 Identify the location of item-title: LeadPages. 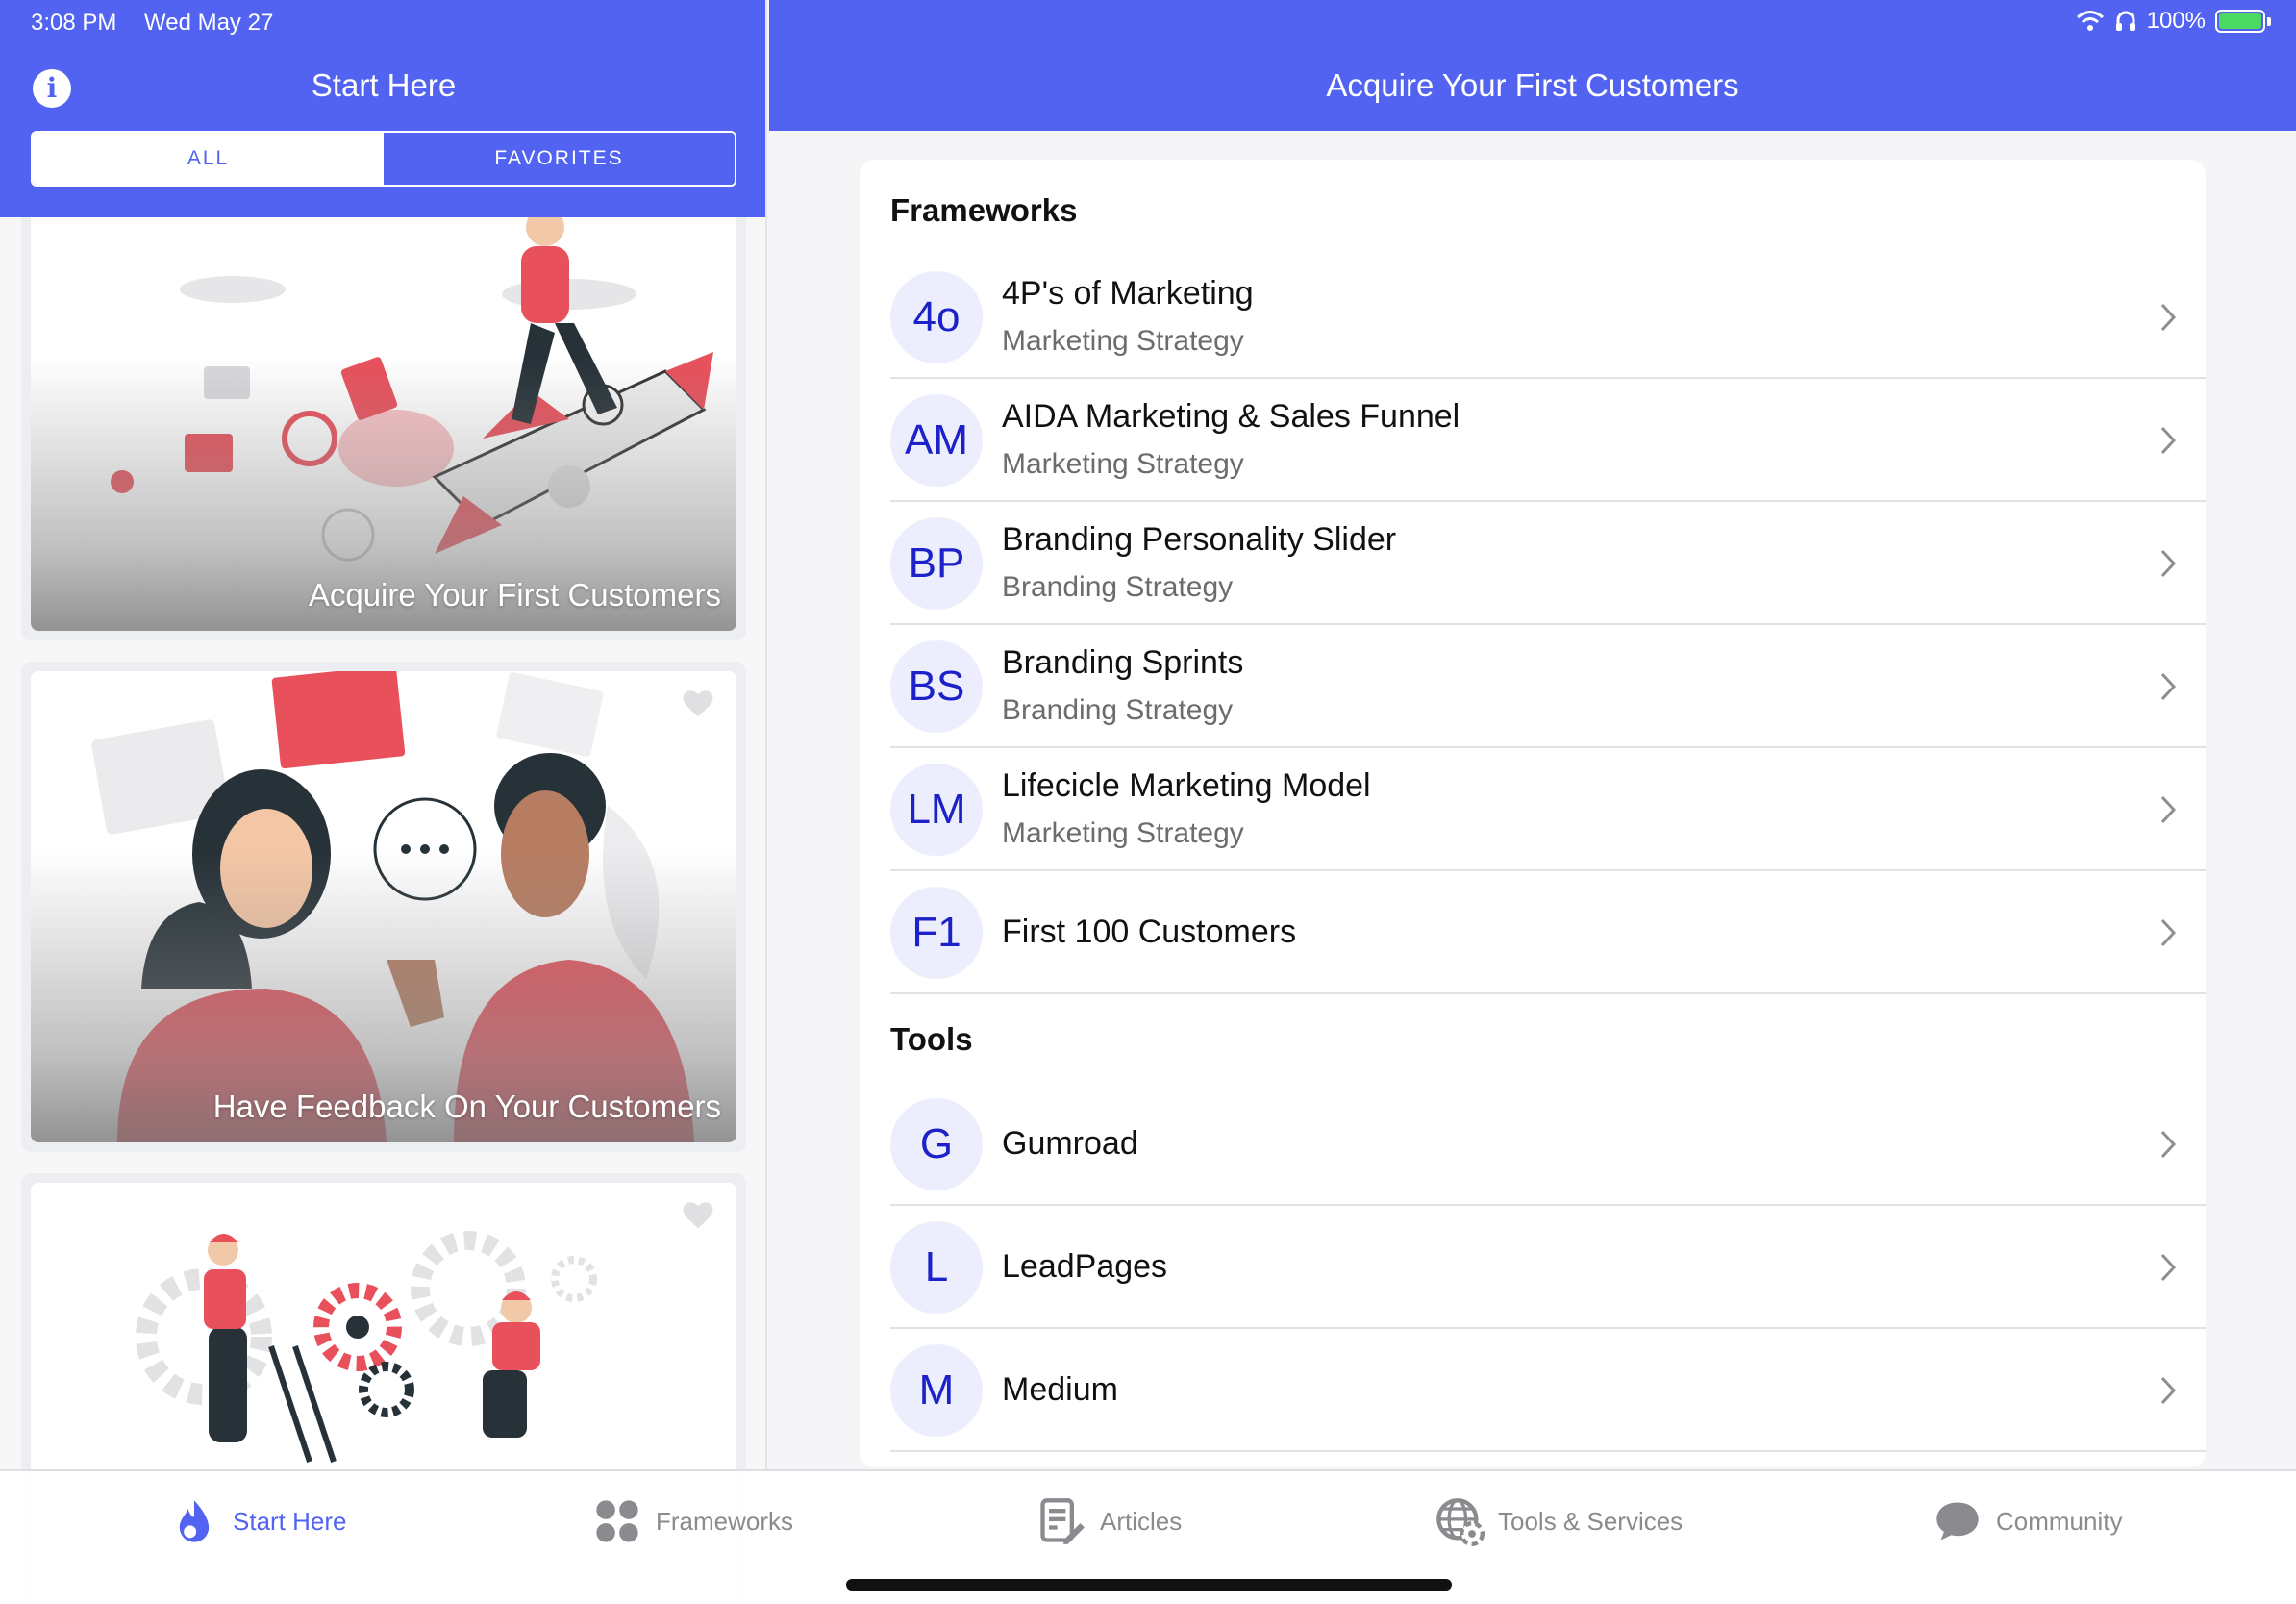
(1085, 1266).